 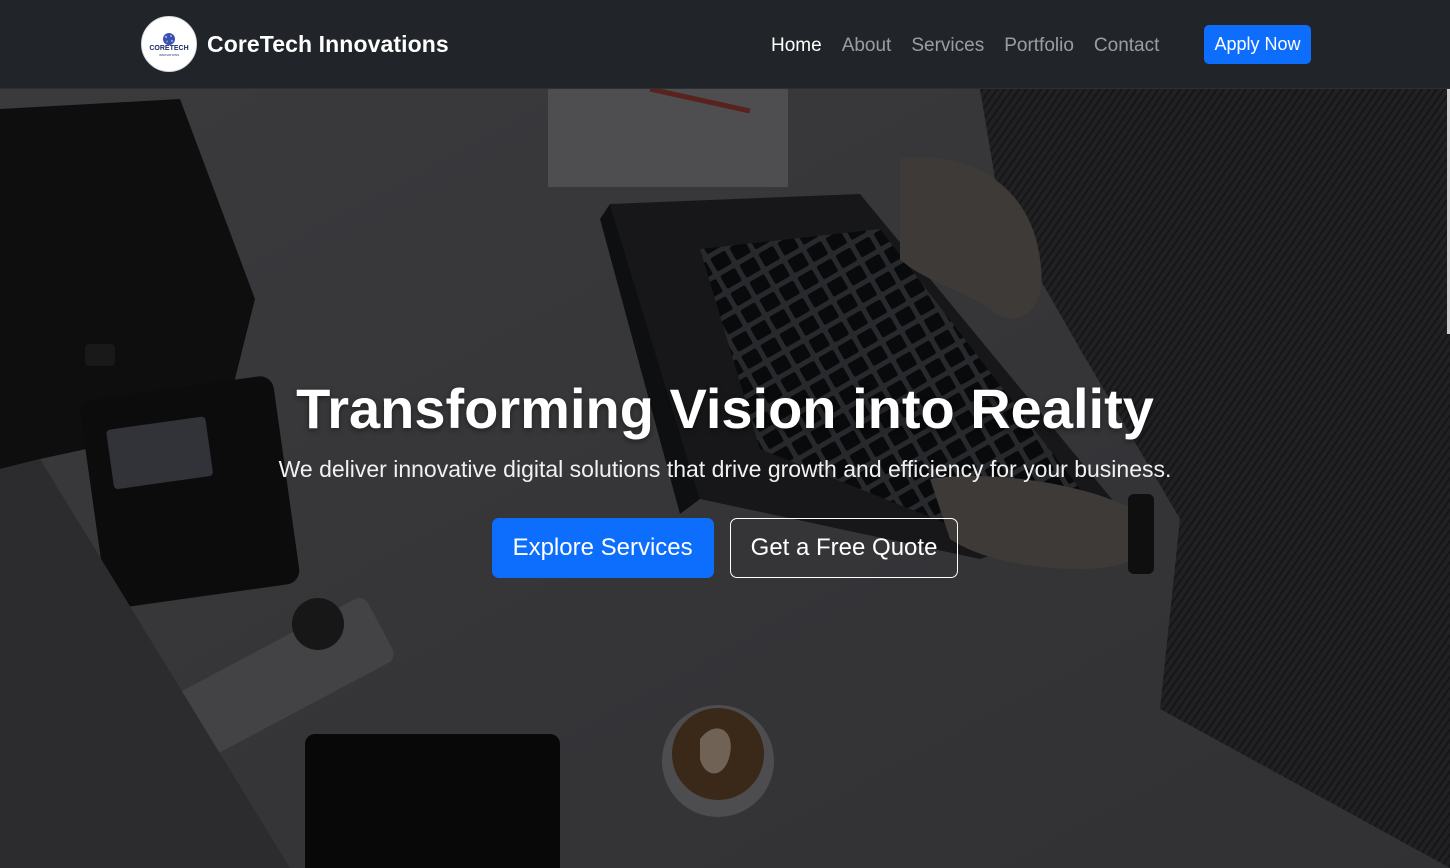 What do you see at coordinates (1039, 46) in the screenshot?
I see `nav-link-portfolio: Portfolio` at bounding box center [1039, 46].